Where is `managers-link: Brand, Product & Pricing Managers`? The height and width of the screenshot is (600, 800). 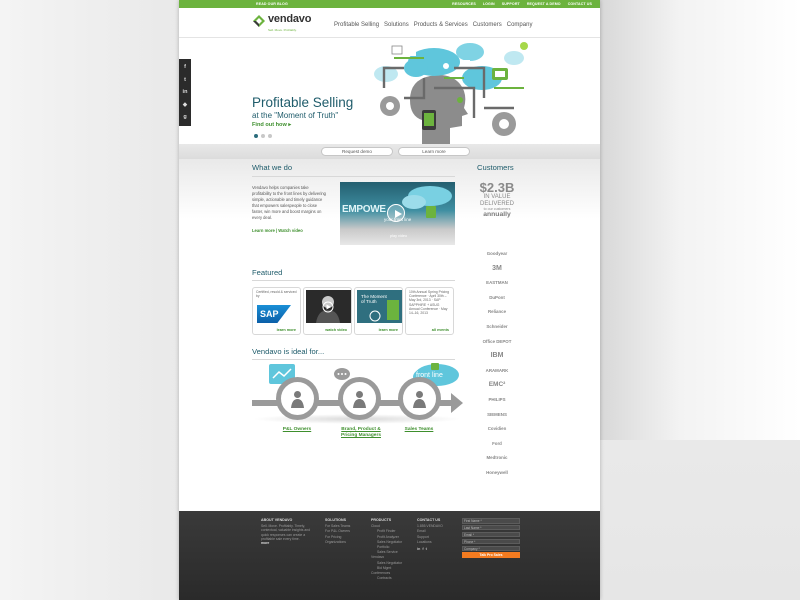
managers-link: Brand, Product & Pricing Managers is located at coordinates (361, 433).